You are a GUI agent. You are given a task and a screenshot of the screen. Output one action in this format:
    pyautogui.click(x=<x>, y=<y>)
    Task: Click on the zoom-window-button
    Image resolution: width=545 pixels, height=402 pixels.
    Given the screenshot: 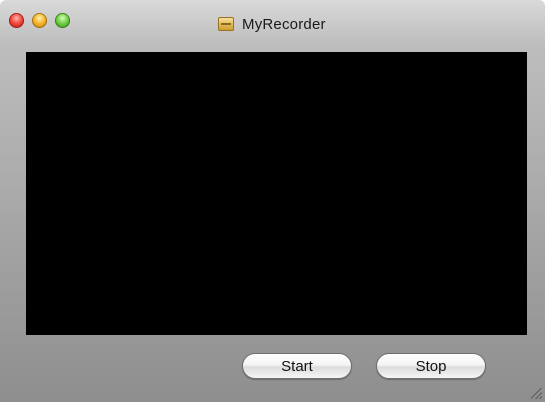 What is the action you would take?
    pyautogui.click(x=62, y=20)
    